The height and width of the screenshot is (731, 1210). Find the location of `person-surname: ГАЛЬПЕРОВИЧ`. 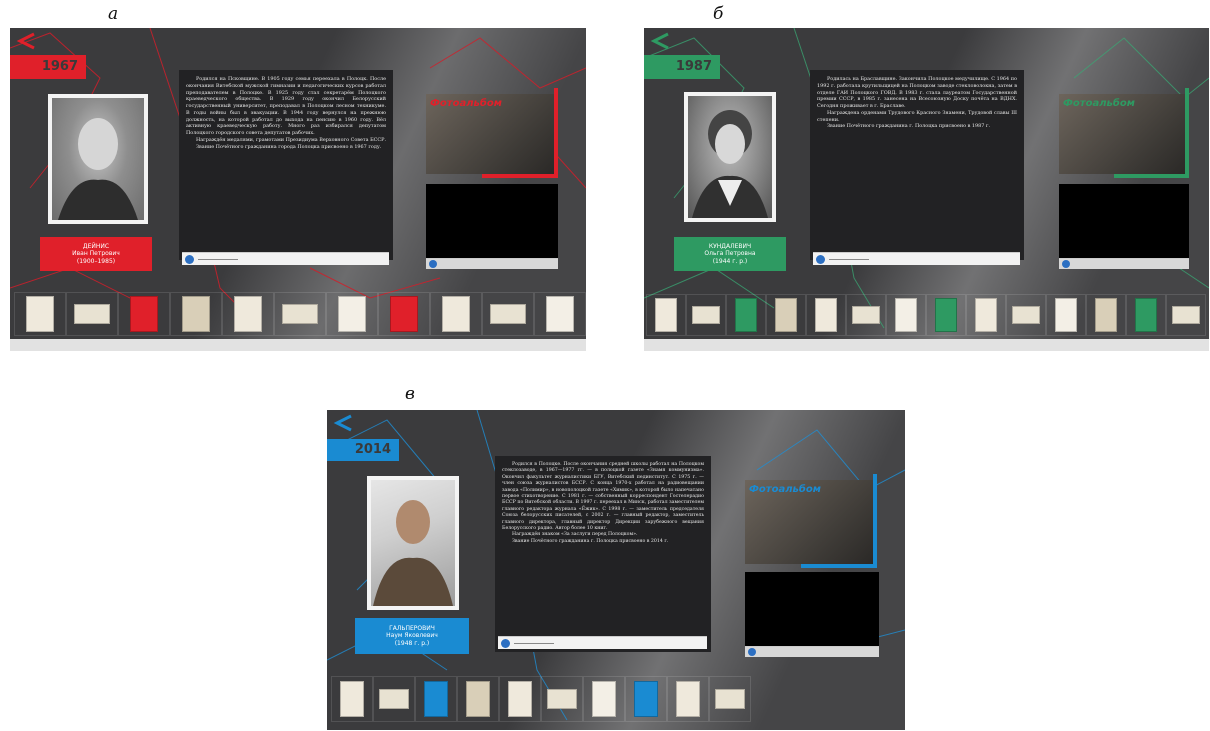

person-surname: ГАЛЬПЕРОВИЧ is located at coordinates (412, 628).